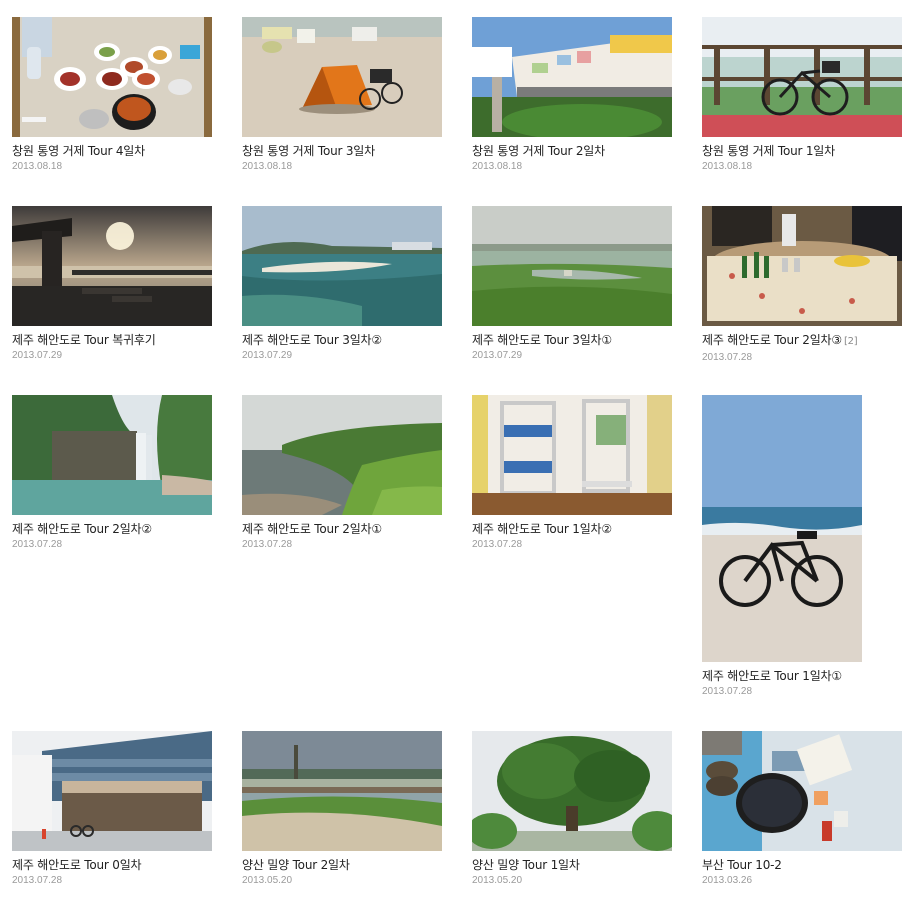 The width and height of the screenshot is (921, 911). I want to click on post-title-text: 제주 해안도로 Tour 1일차②, so click(542, 529).